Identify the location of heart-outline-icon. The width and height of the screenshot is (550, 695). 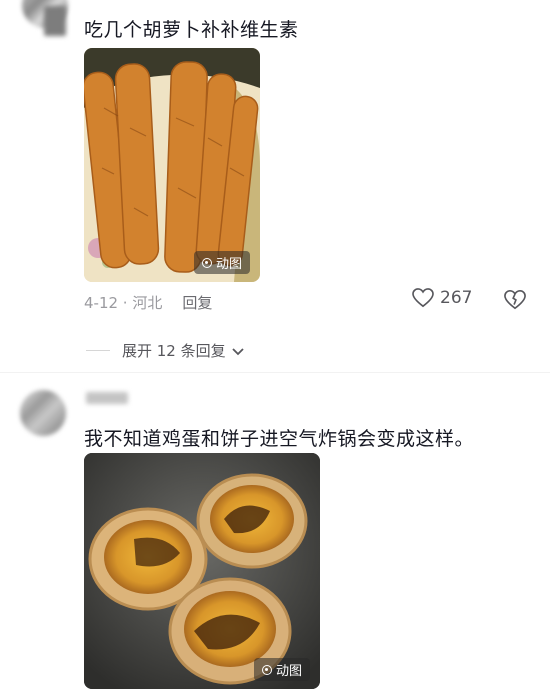
(423, 298).